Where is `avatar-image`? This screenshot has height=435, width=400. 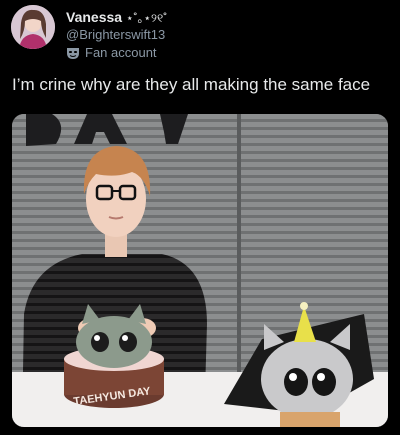 avatar-image is located at coordinates (33, 27).